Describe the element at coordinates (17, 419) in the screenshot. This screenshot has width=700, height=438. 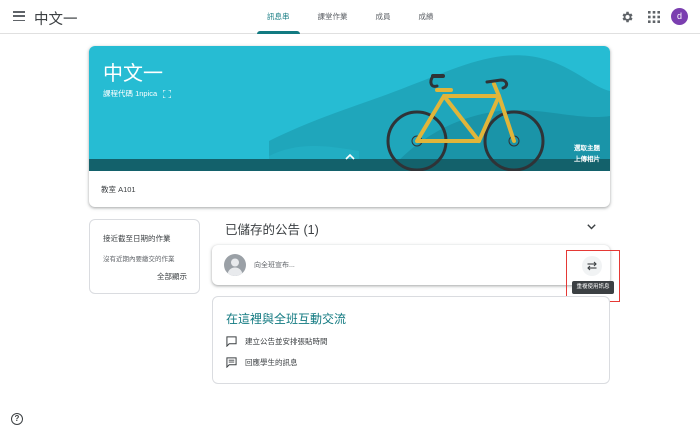
I see `help-icon: ?` at that location.